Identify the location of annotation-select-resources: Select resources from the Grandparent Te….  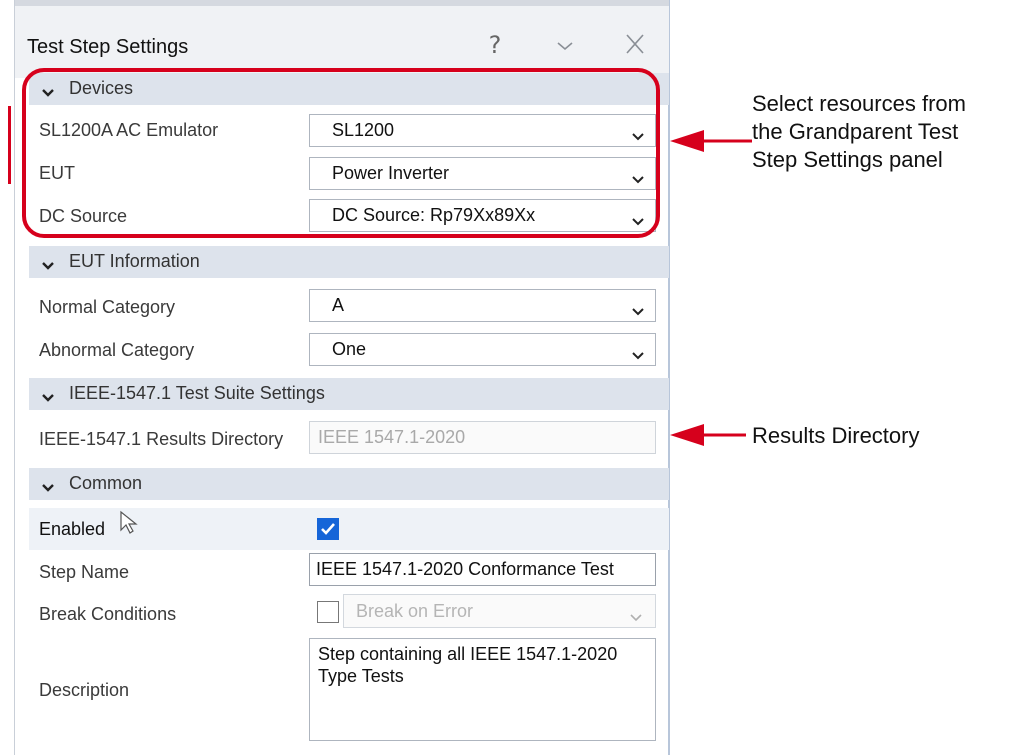
(859, 132).